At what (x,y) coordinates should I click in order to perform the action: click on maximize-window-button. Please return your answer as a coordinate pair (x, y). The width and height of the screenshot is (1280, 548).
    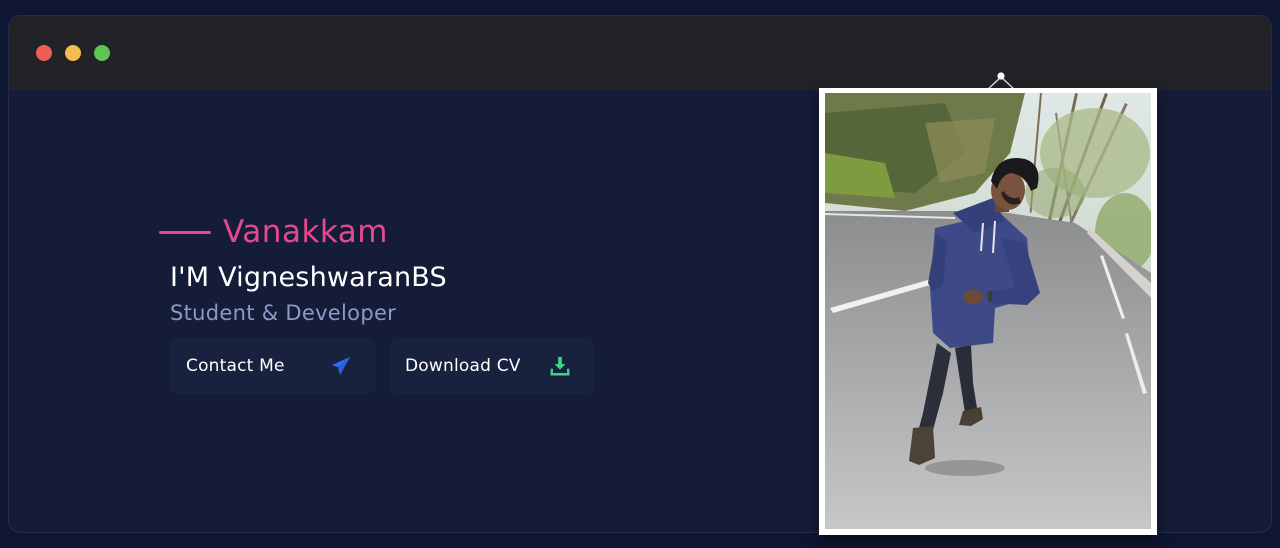
    Looking at the image, I should click on (102, 53).